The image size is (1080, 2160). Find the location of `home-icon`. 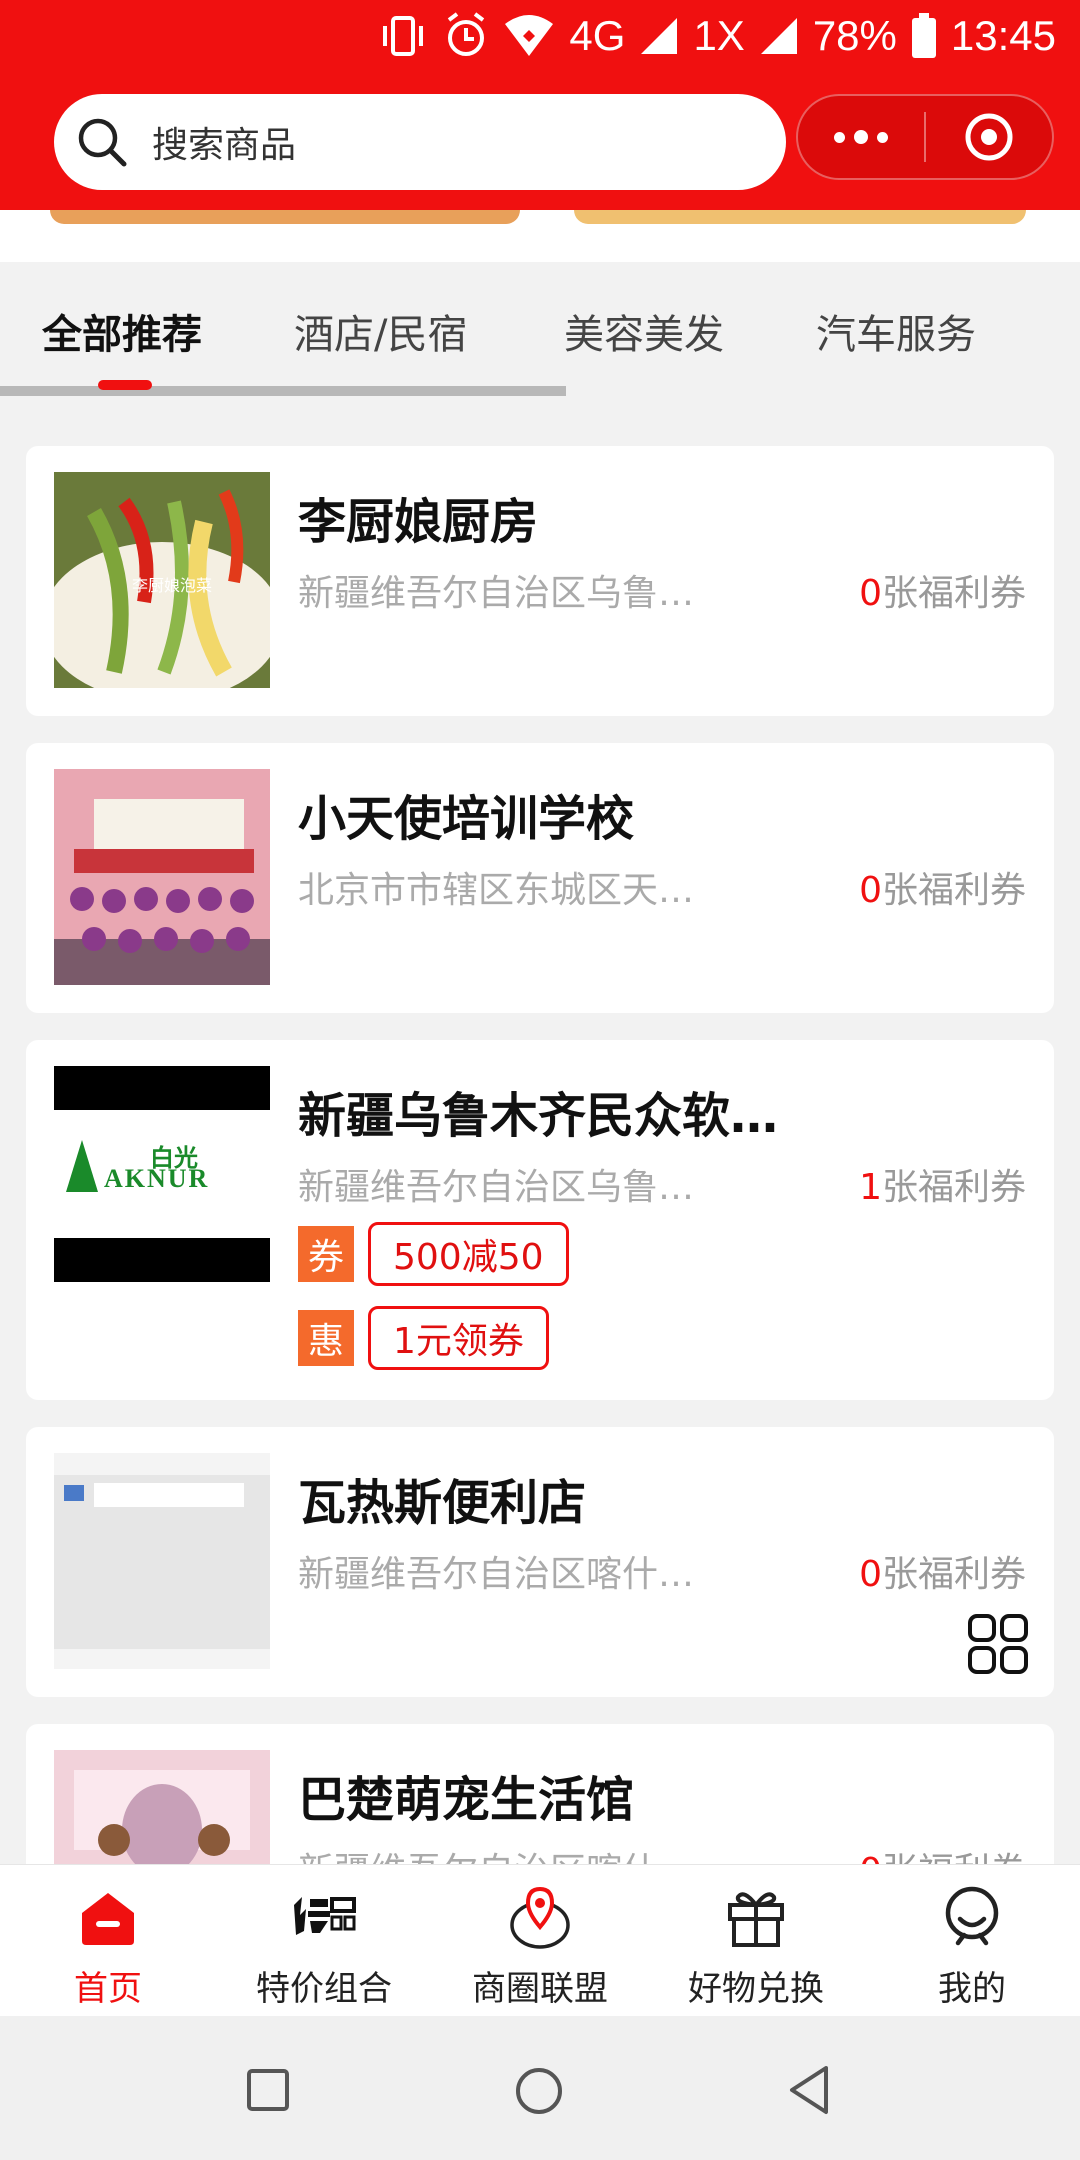

home-icon is located at coordinates (108, 1919).